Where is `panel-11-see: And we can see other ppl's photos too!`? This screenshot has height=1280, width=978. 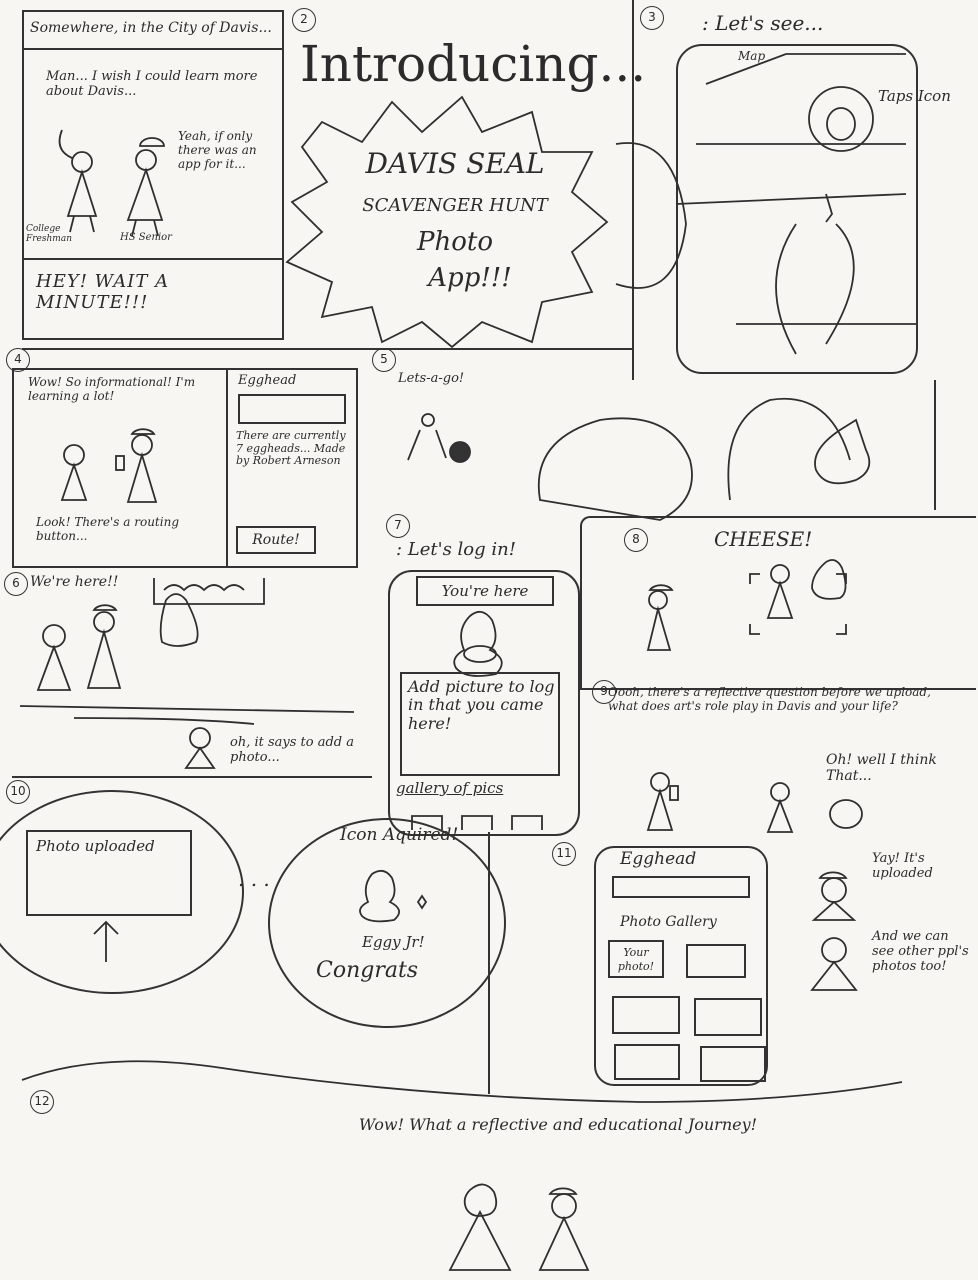
panel-11-see: And we can see other ppl's photos too! is located at coordinates (920, 951).